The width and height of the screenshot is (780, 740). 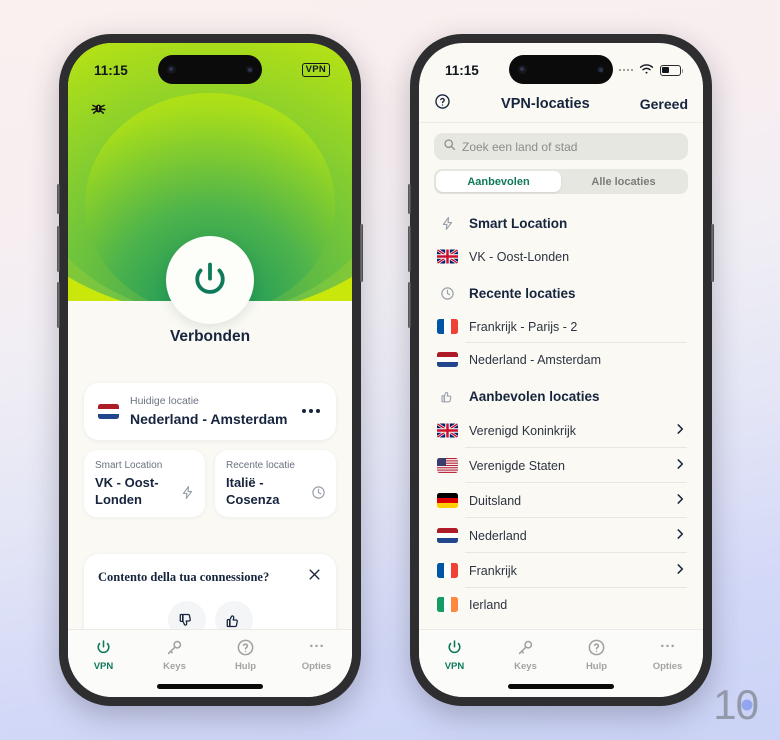 I want to click on wifi-icon, so click(x=646, y=70).